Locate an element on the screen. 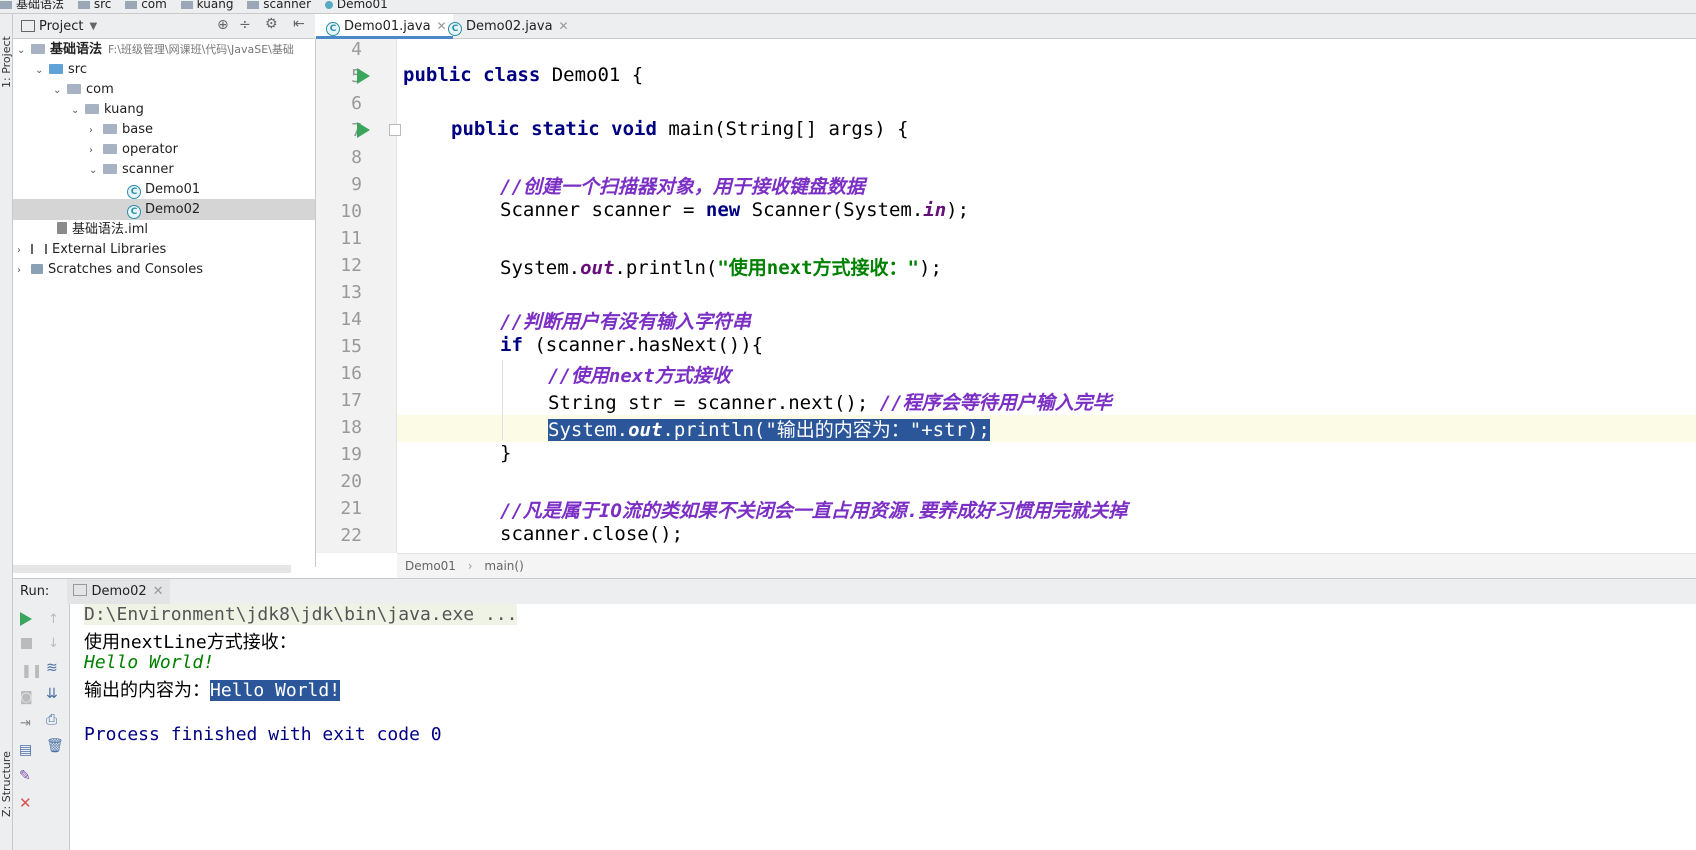  run-toolbar-primary: ❚❚ ◙ ⇥ ▤ ✎ ✕ is located at coordinates (28, 727).